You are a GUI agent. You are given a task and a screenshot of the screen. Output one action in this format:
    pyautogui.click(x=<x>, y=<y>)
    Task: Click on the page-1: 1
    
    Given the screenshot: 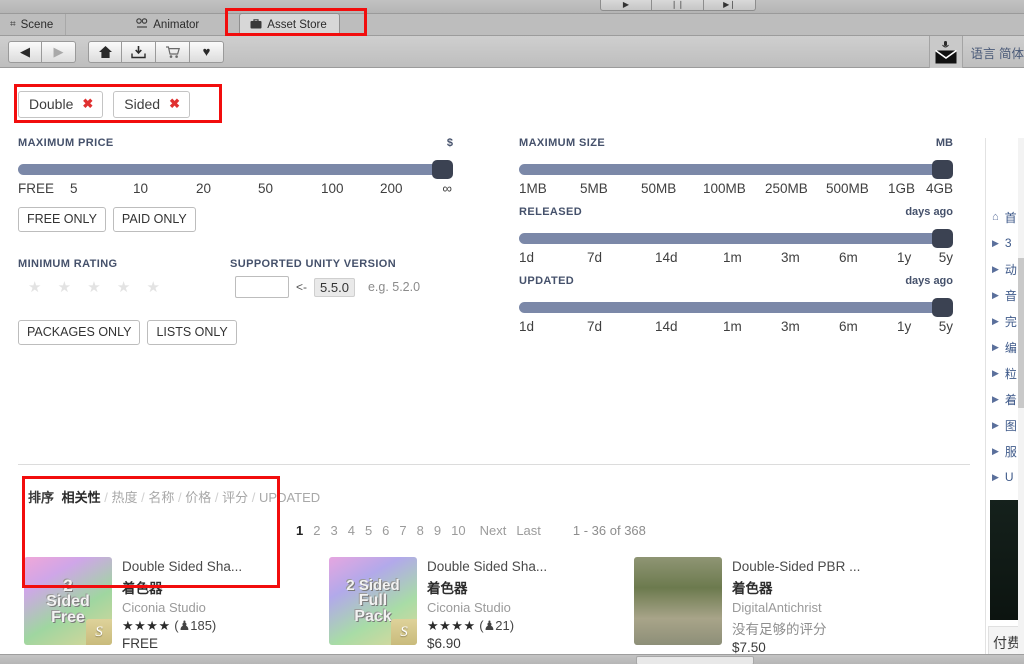 What is the action you would take?
    pyautogui.click(x=299, y=530)
    